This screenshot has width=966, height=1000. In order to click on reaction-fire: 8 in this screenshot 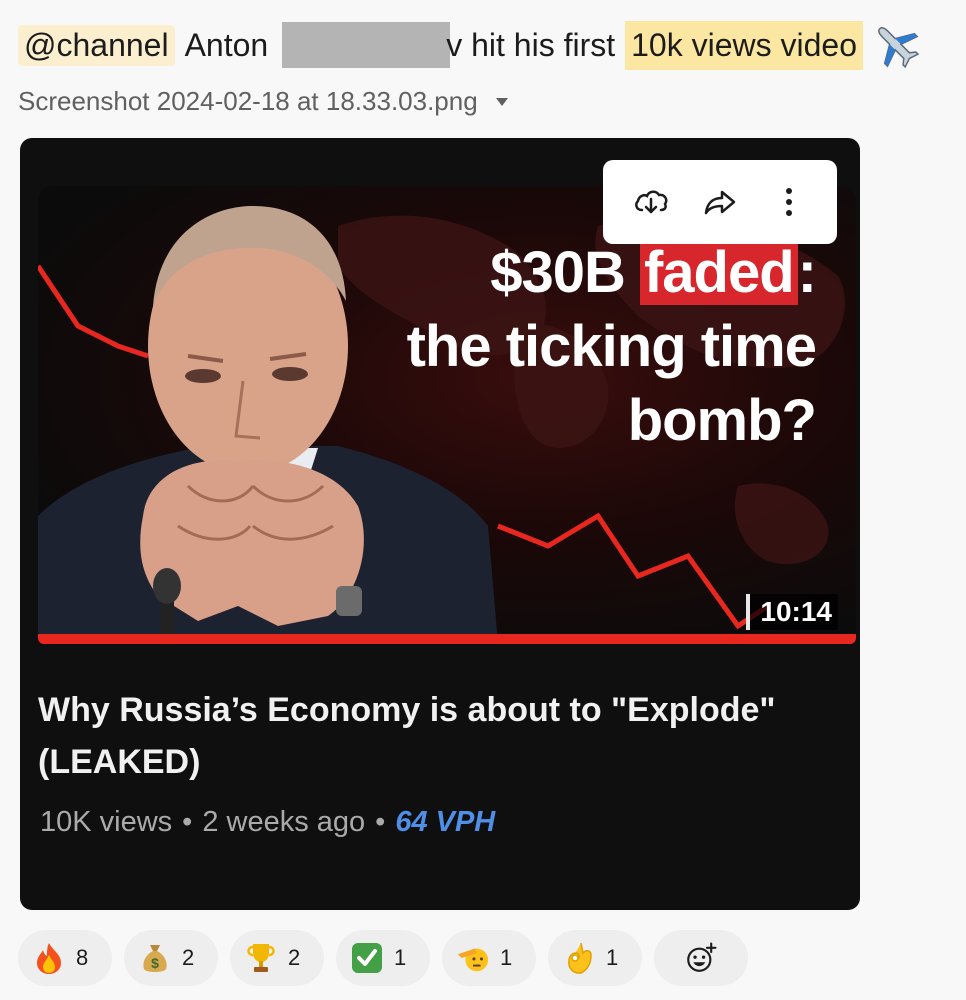, I will do `click(65, 958)`.